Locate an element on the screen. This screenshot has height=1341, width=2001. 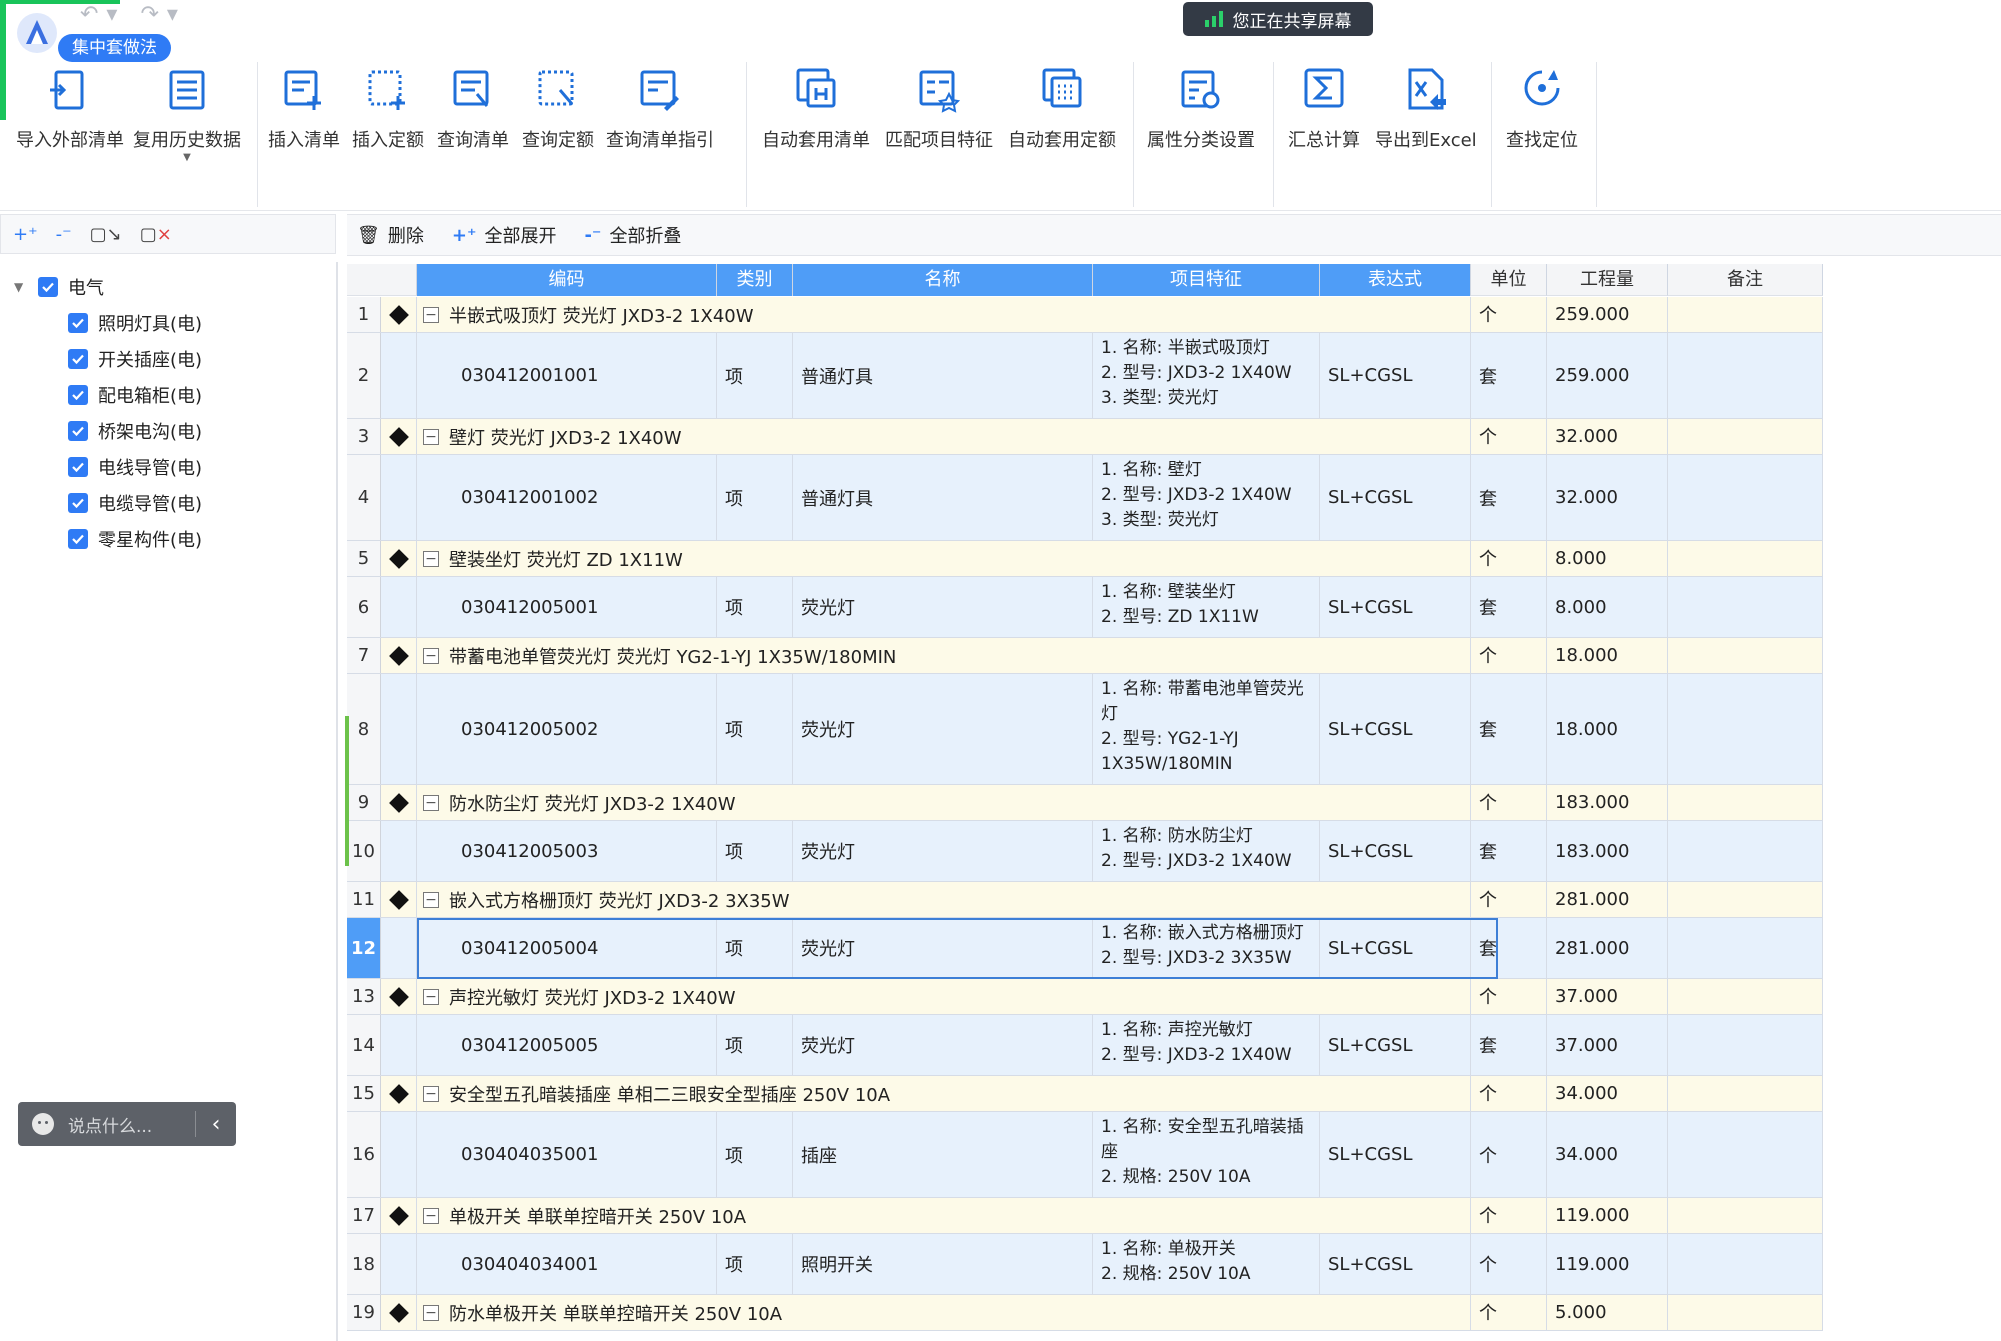
row-number: 11 is located at coordinates (364, 899).